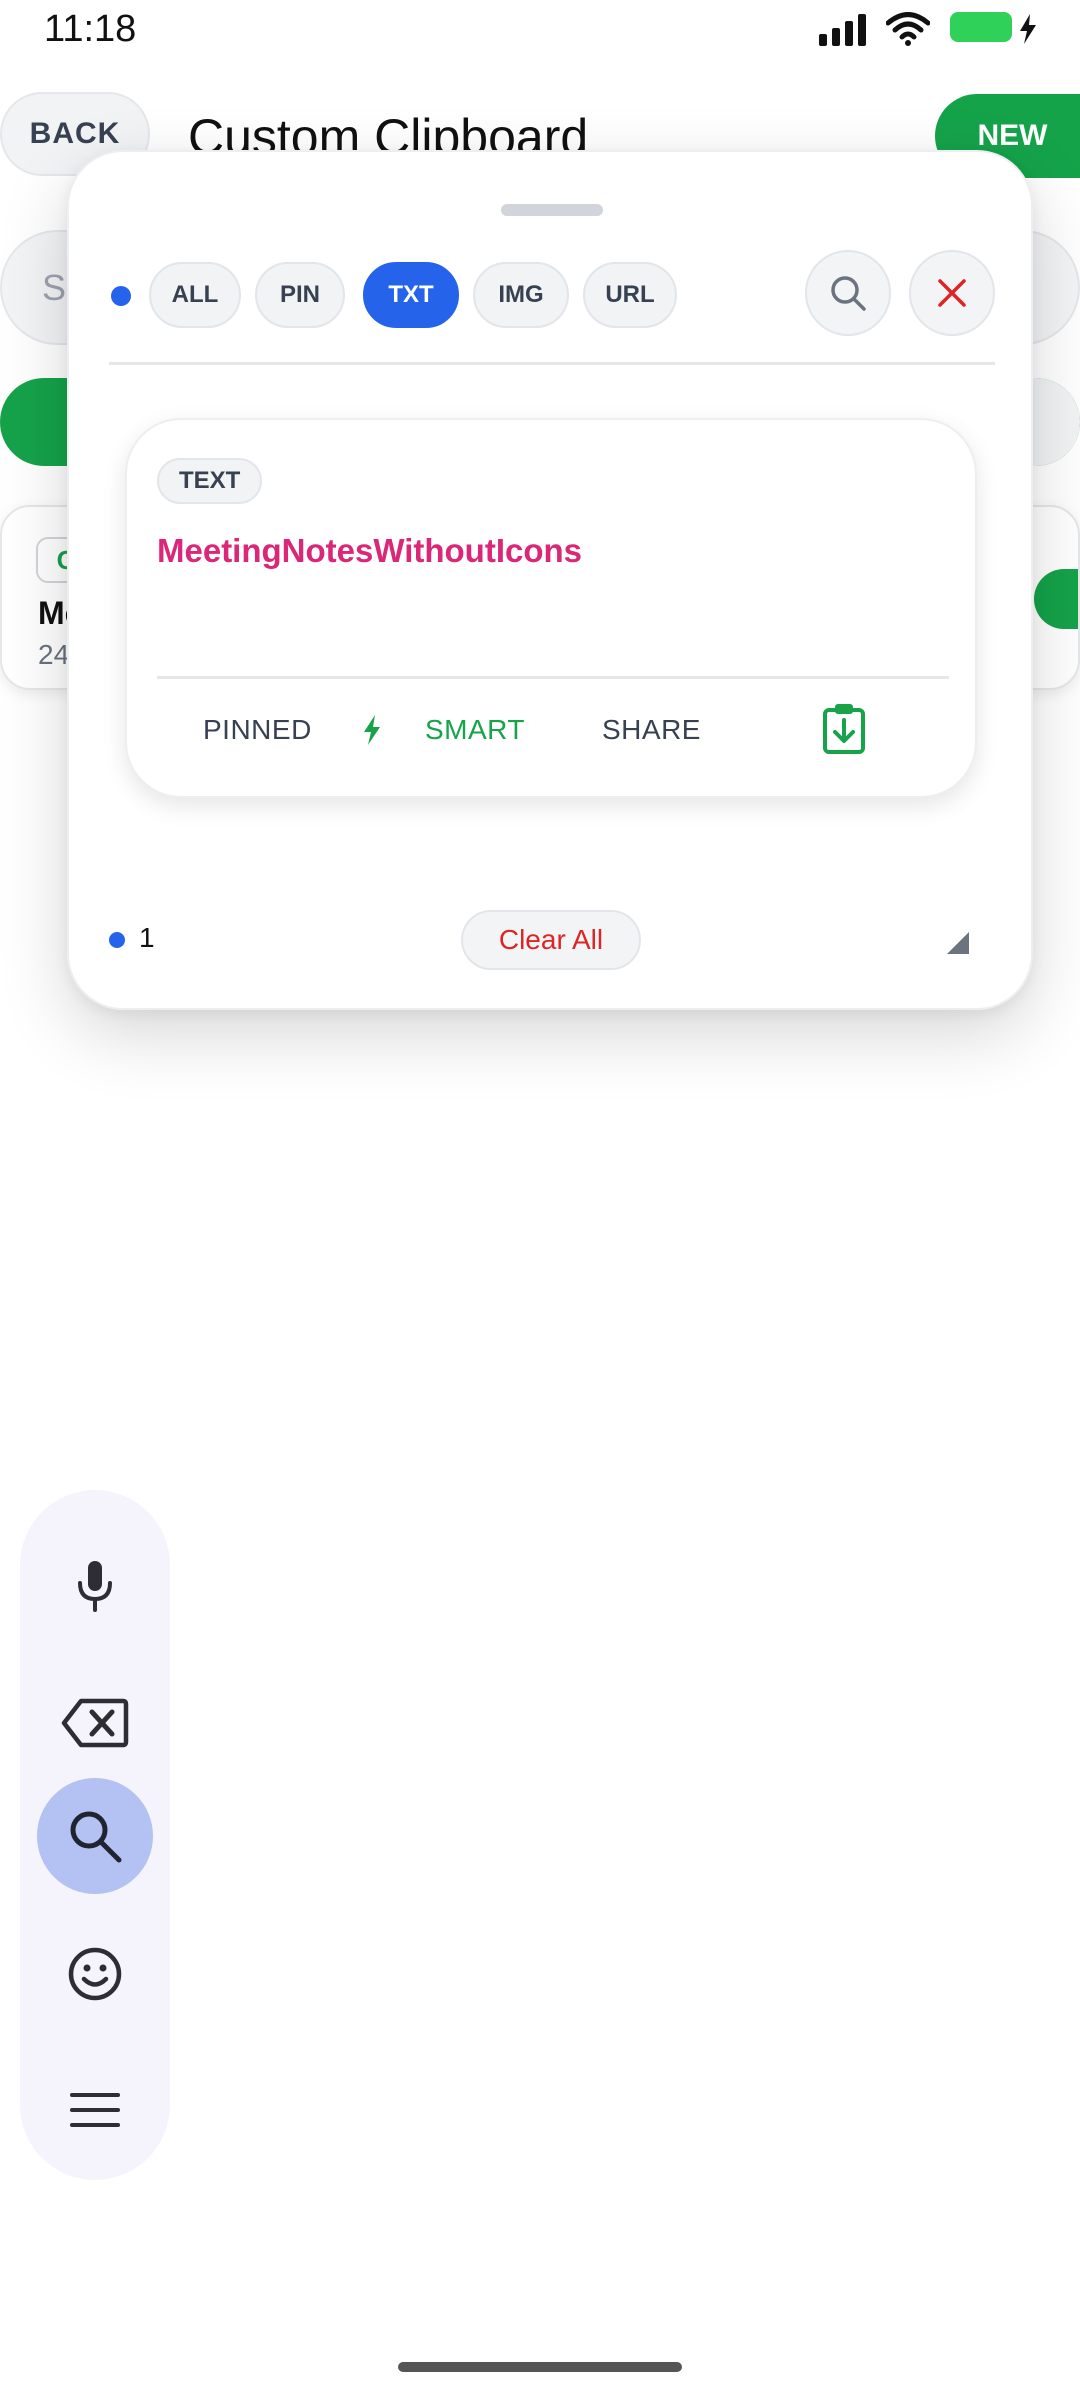 This screenshot has height=2400, width=1080. I want to click on drag-handle, so click(552, 210).